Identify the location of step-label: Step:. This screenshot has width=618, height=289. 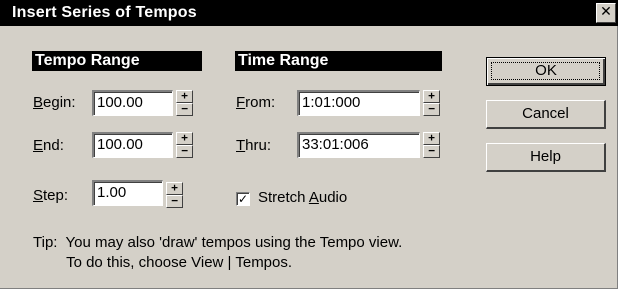
(51, 195).